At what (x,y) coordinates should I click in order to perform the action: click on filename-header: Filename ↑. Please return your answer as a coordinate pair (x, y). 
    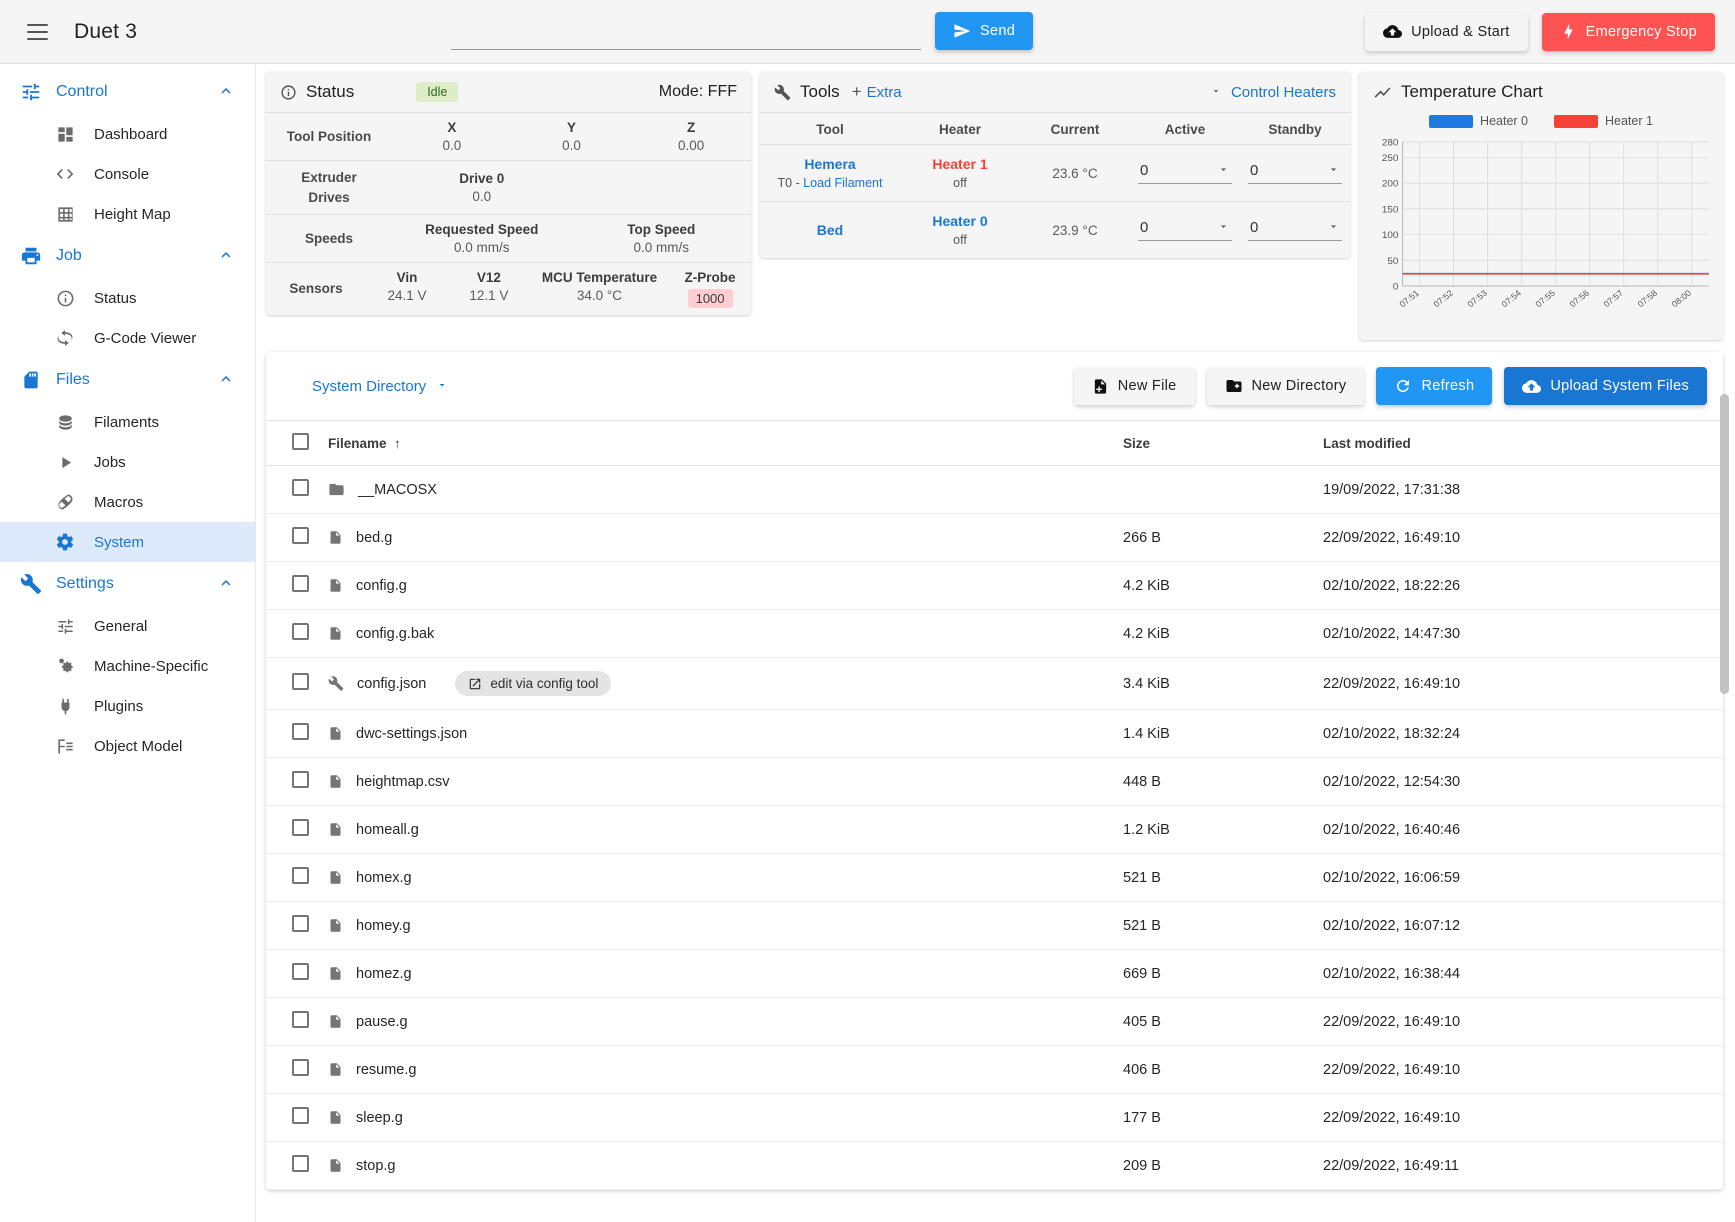
    Looking at the image, I should click on (725, 443).